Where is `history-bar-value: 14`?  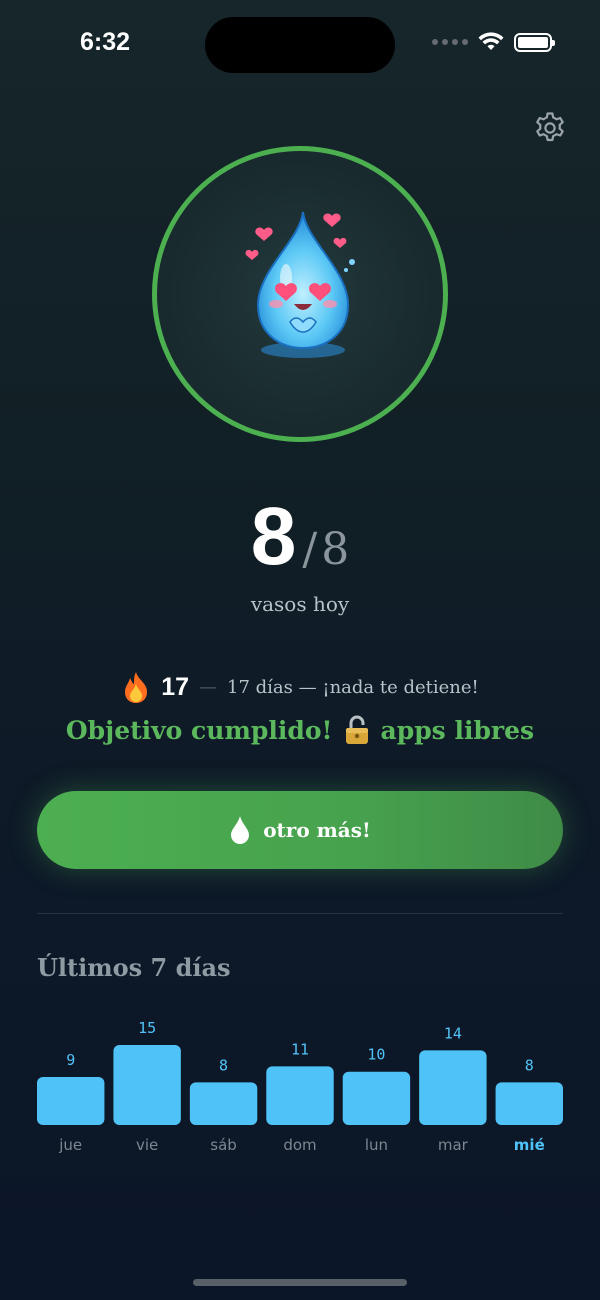 history-bar-value: 14 is located at coordinates (453, 1033).